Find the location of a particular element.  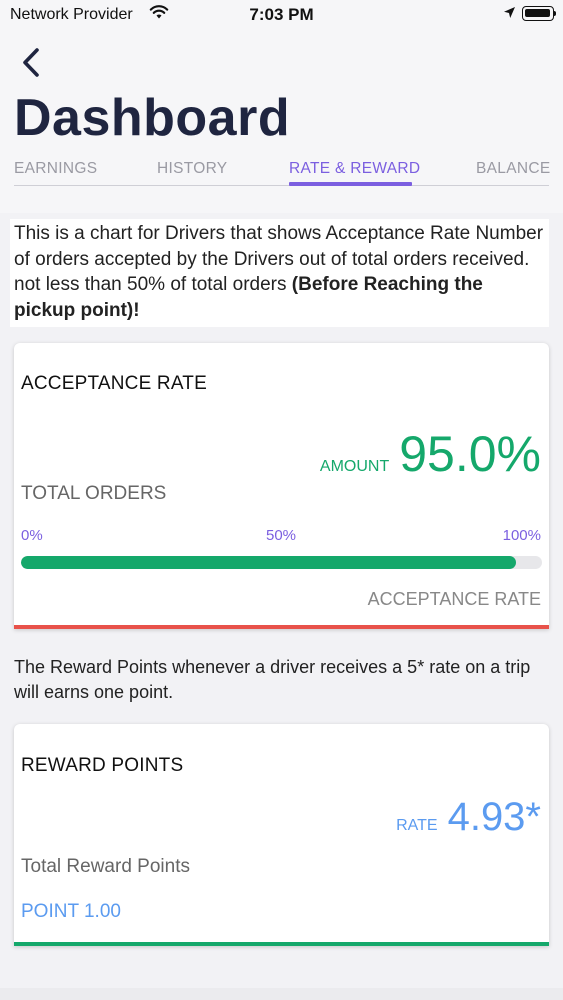

bottom-strip is located at coordinates (281, 994).